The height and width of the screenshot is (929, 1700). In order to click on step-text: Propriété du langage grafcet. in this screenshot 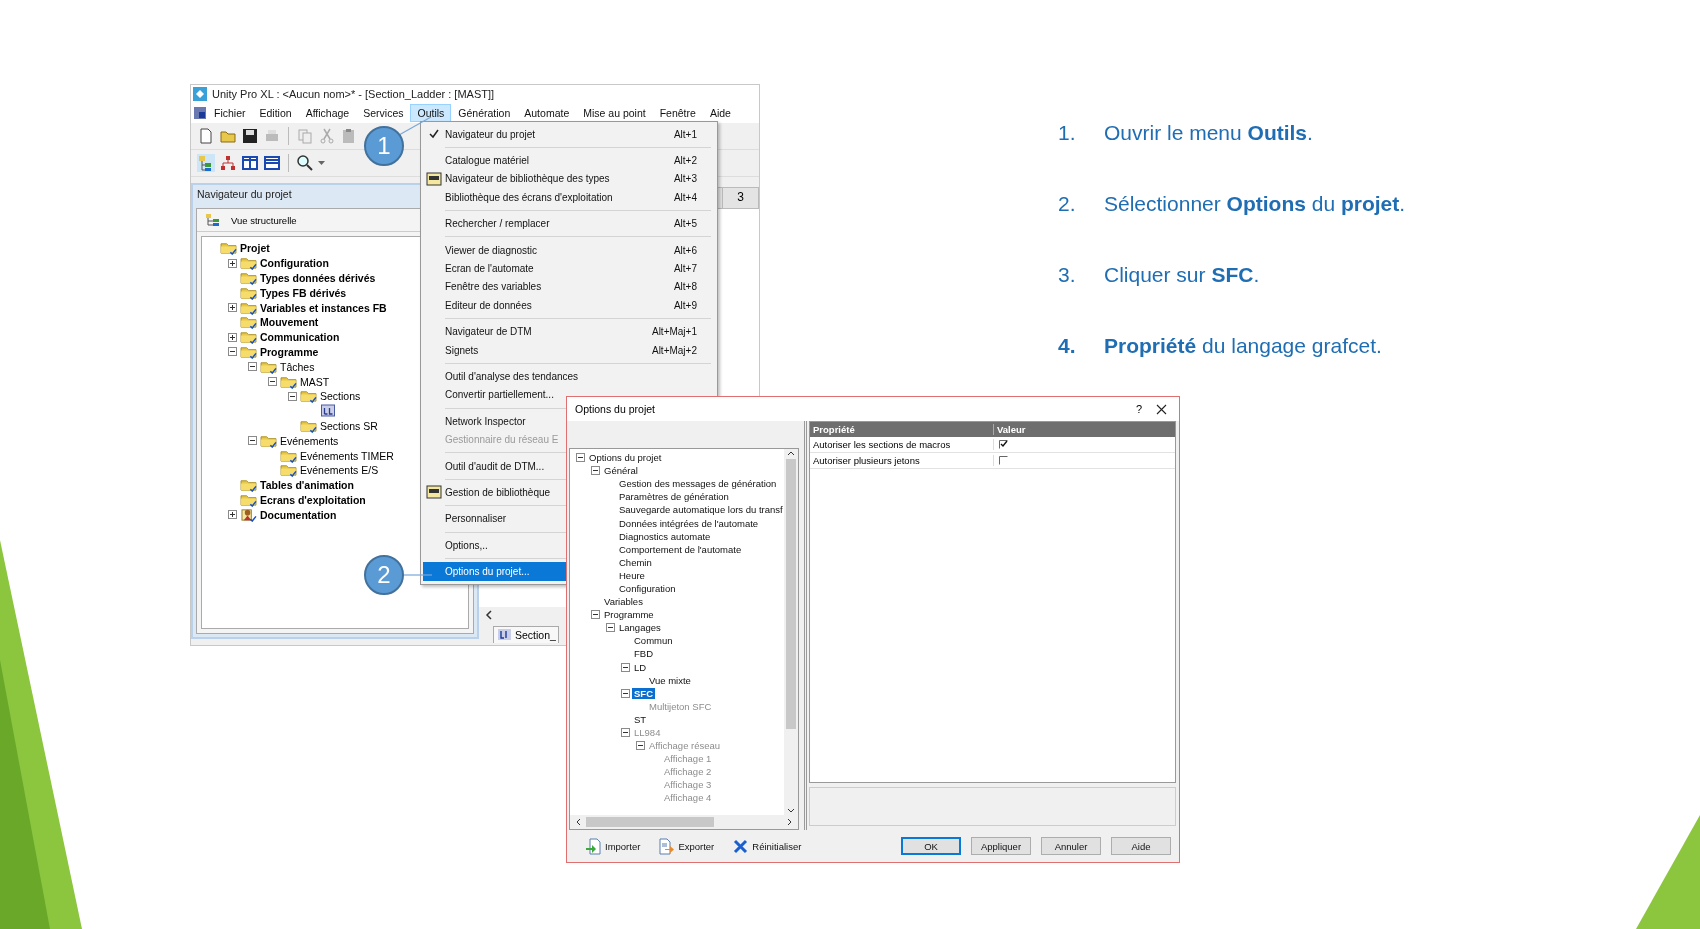, I will do `click(1243, 346)`.